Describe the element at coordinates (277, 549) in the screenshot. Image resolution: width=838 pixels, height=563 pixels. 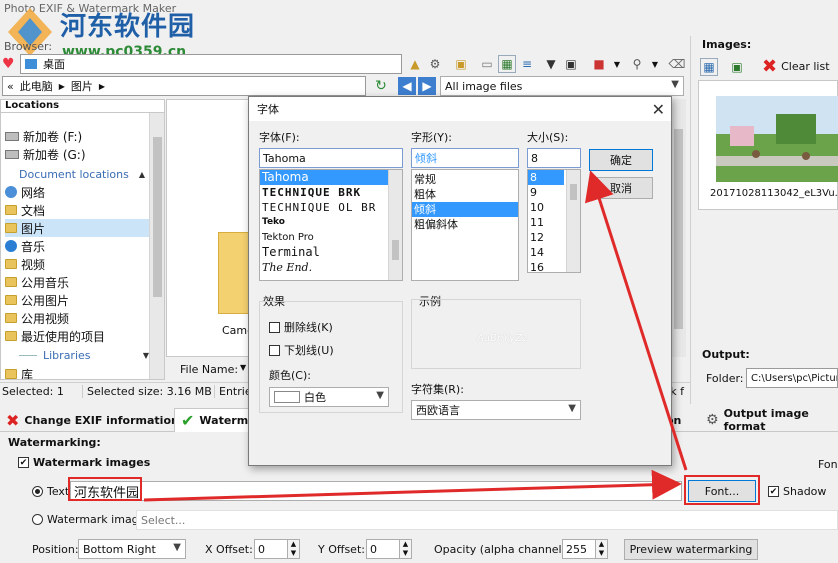
I see `x-offset-spinner: 0 ▲ ▼` at that location.